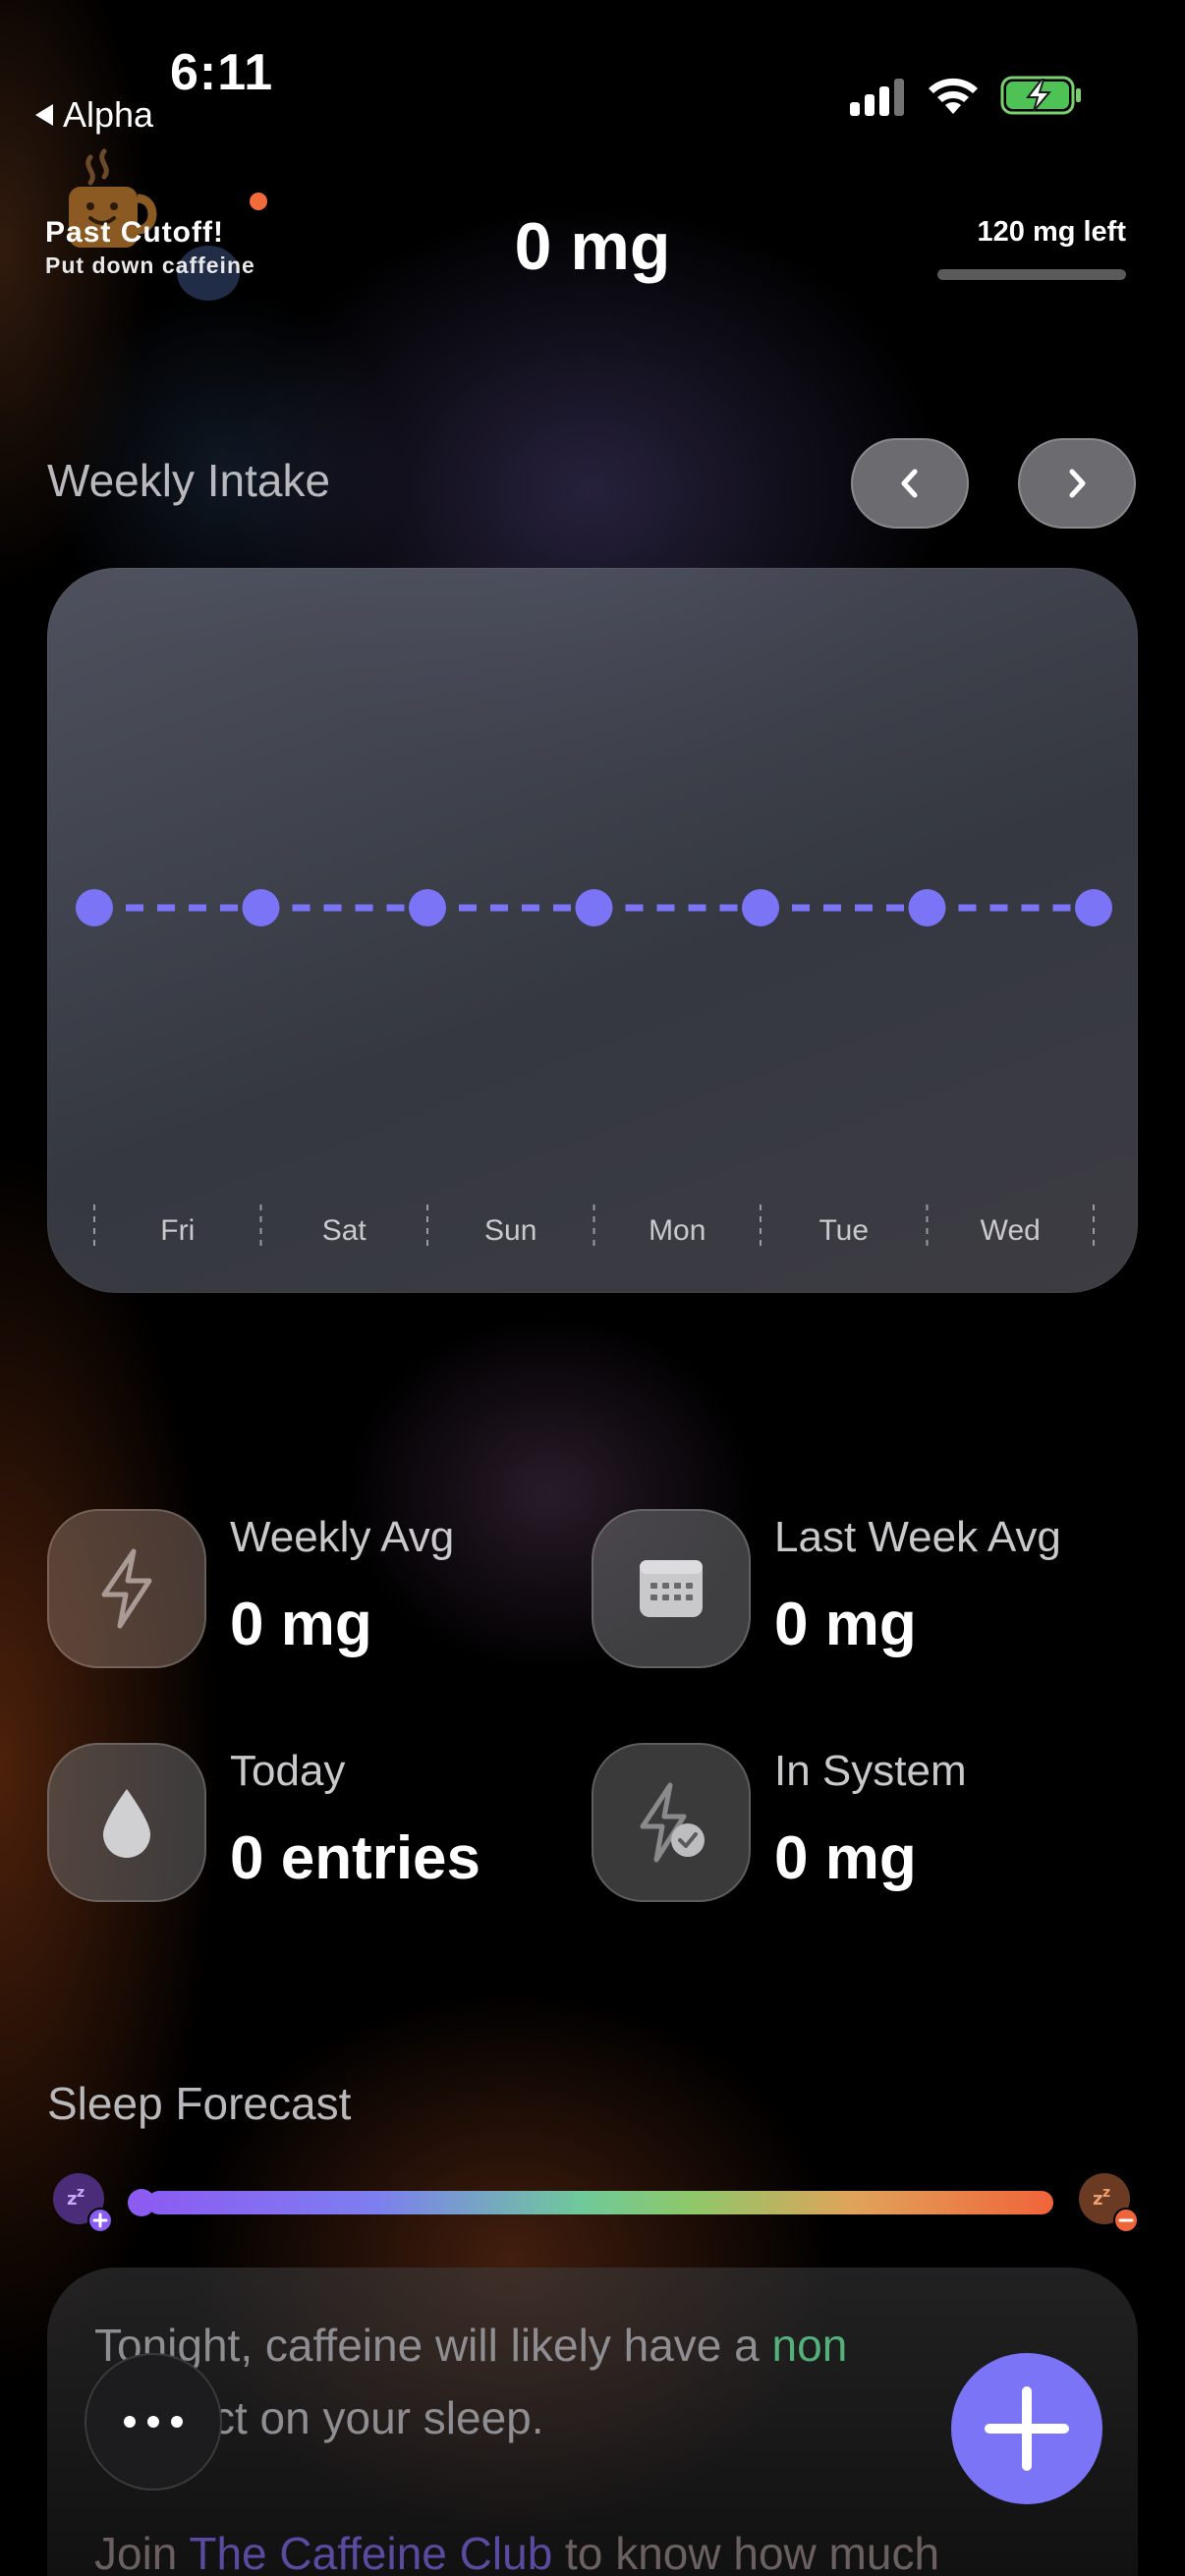  Describe the element at coordinates (343, 1537) in the screenshot. I see `weekly-avg-label: Weekly Avg` at that location.